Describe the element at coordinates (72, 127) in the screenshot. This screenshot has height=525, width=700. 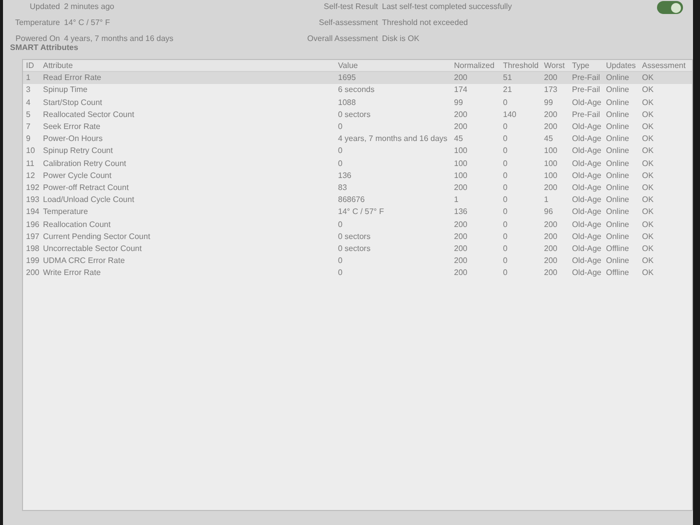
I see `table-cell-text: Seek Error Rate` at that location.